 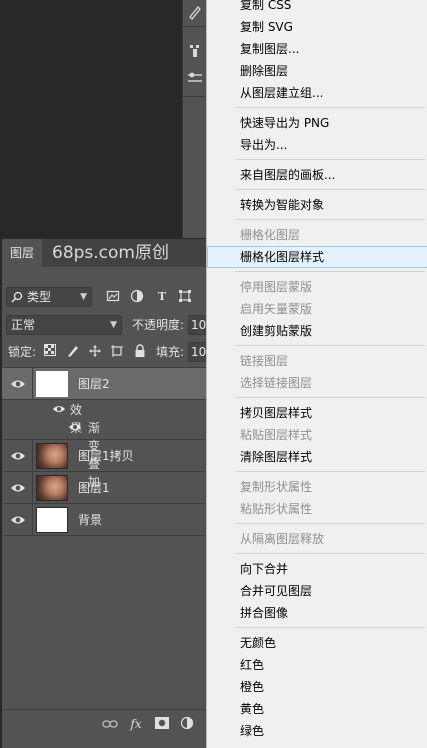 I want to click on layer-filter-dropdown: 类型 ▼, so click(x=49, y=297).